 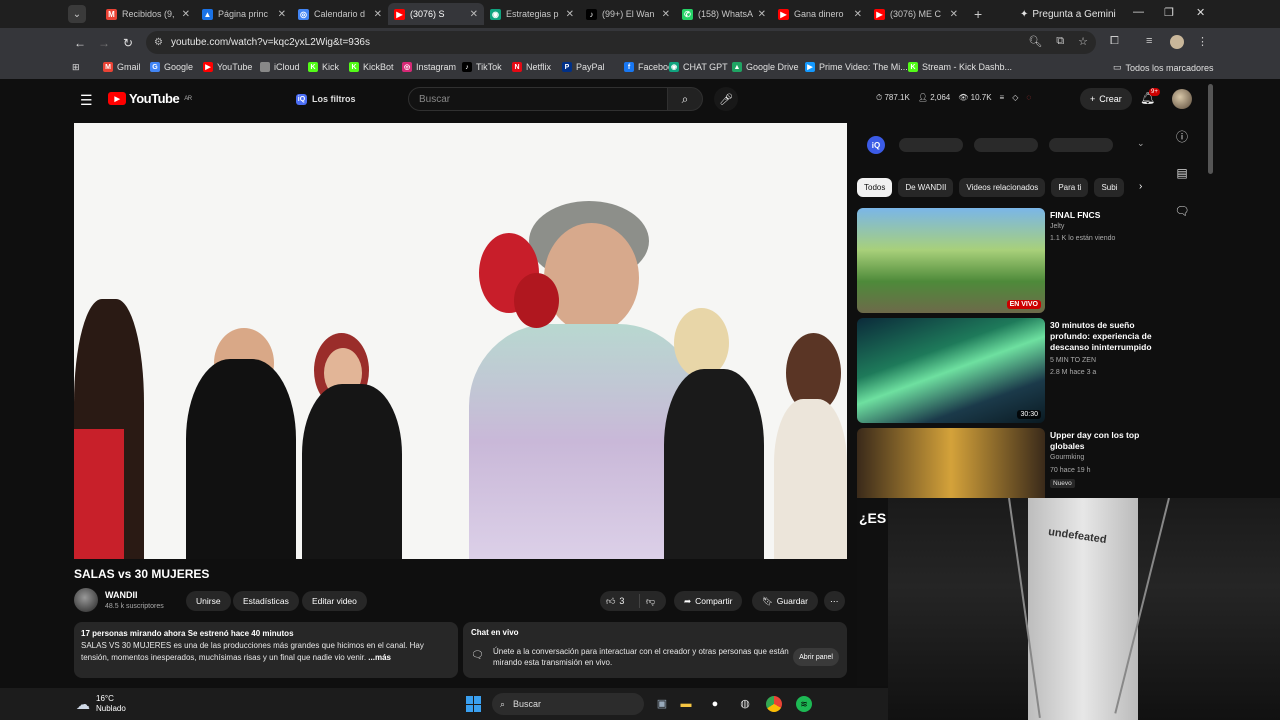 What do you see at coordinates (875, 187) in the screenshot?
I see `filter-chip: Todos` at bounding box center [875, 187].